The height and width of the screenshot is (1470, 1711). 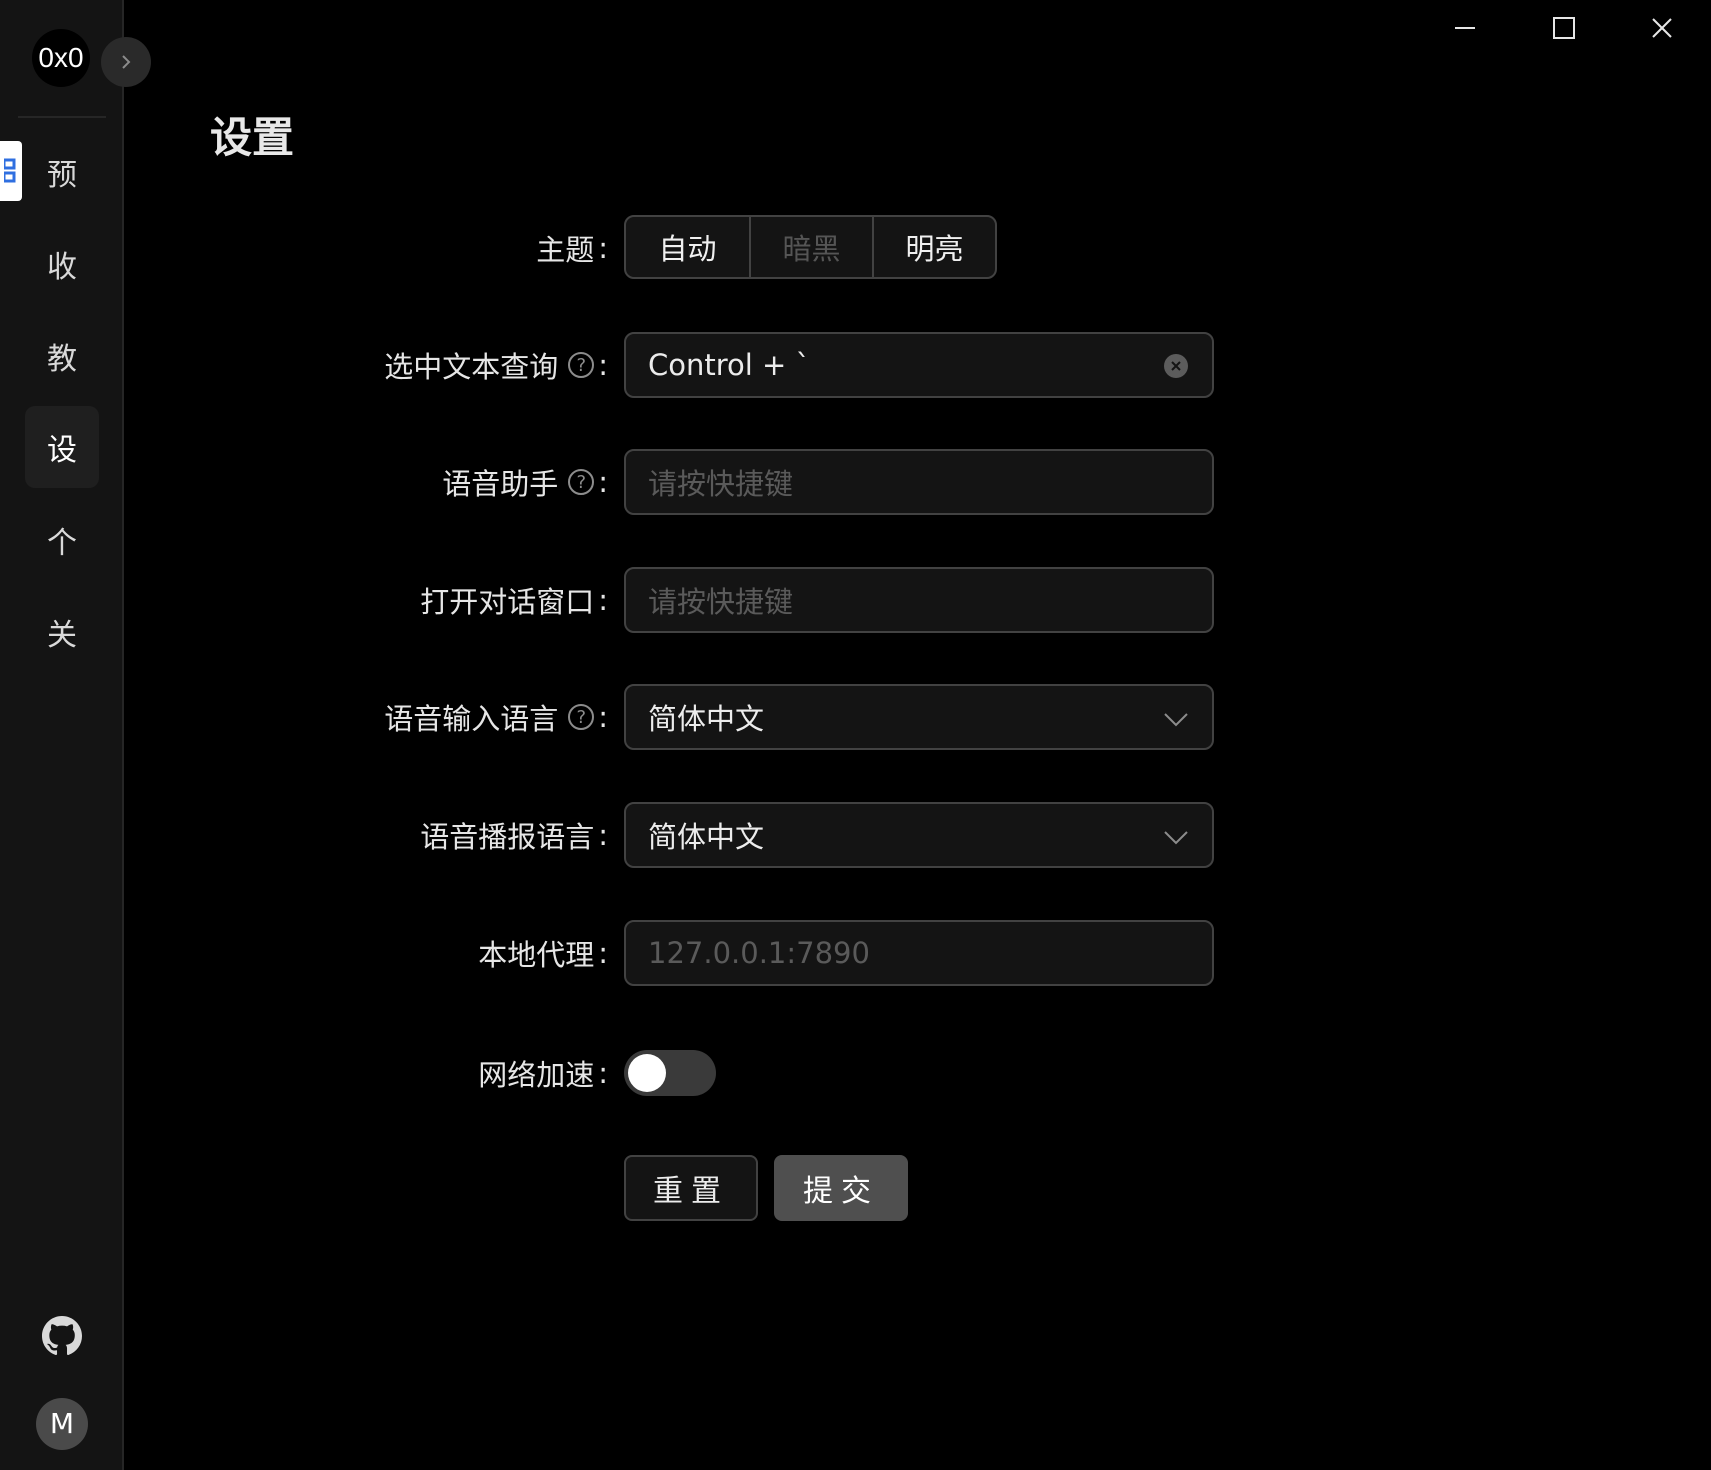 I want to click on sidebar-item-collection: 收, so click(x=62, y=264).